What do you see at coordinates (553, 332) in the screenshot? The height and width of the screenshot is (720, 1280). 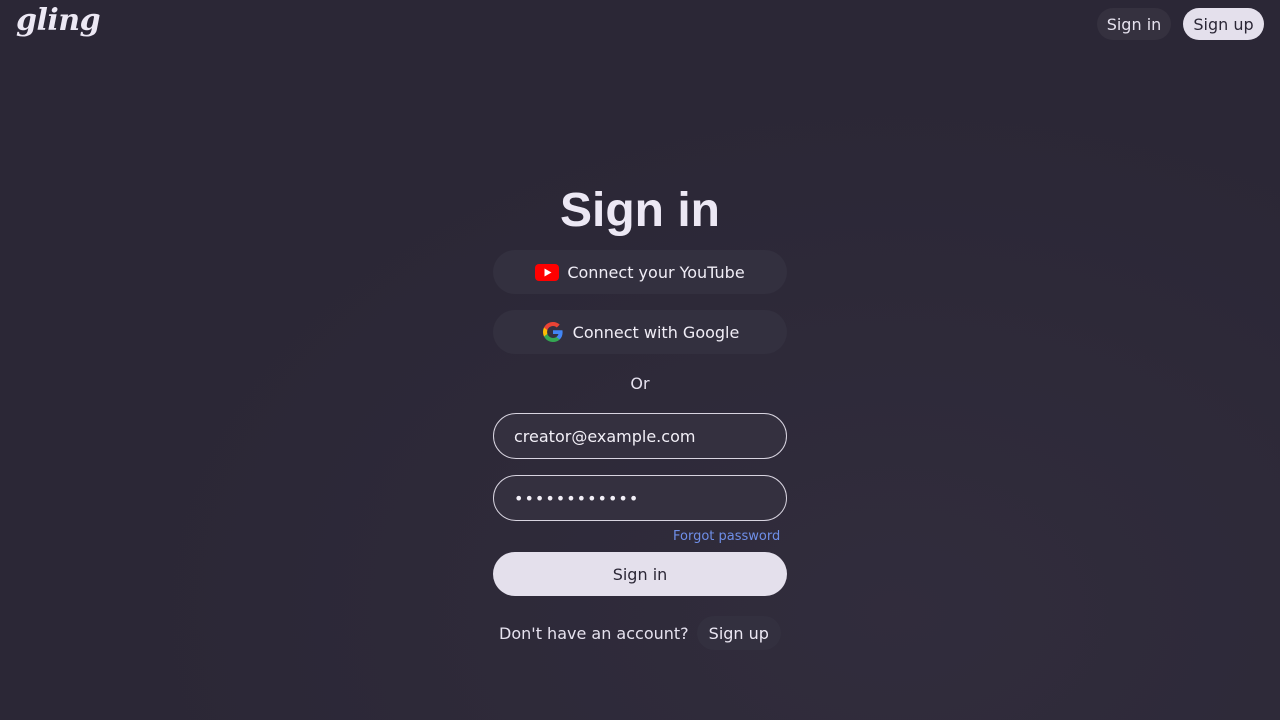 I see `google-icon` at bounding box center [553, 332].